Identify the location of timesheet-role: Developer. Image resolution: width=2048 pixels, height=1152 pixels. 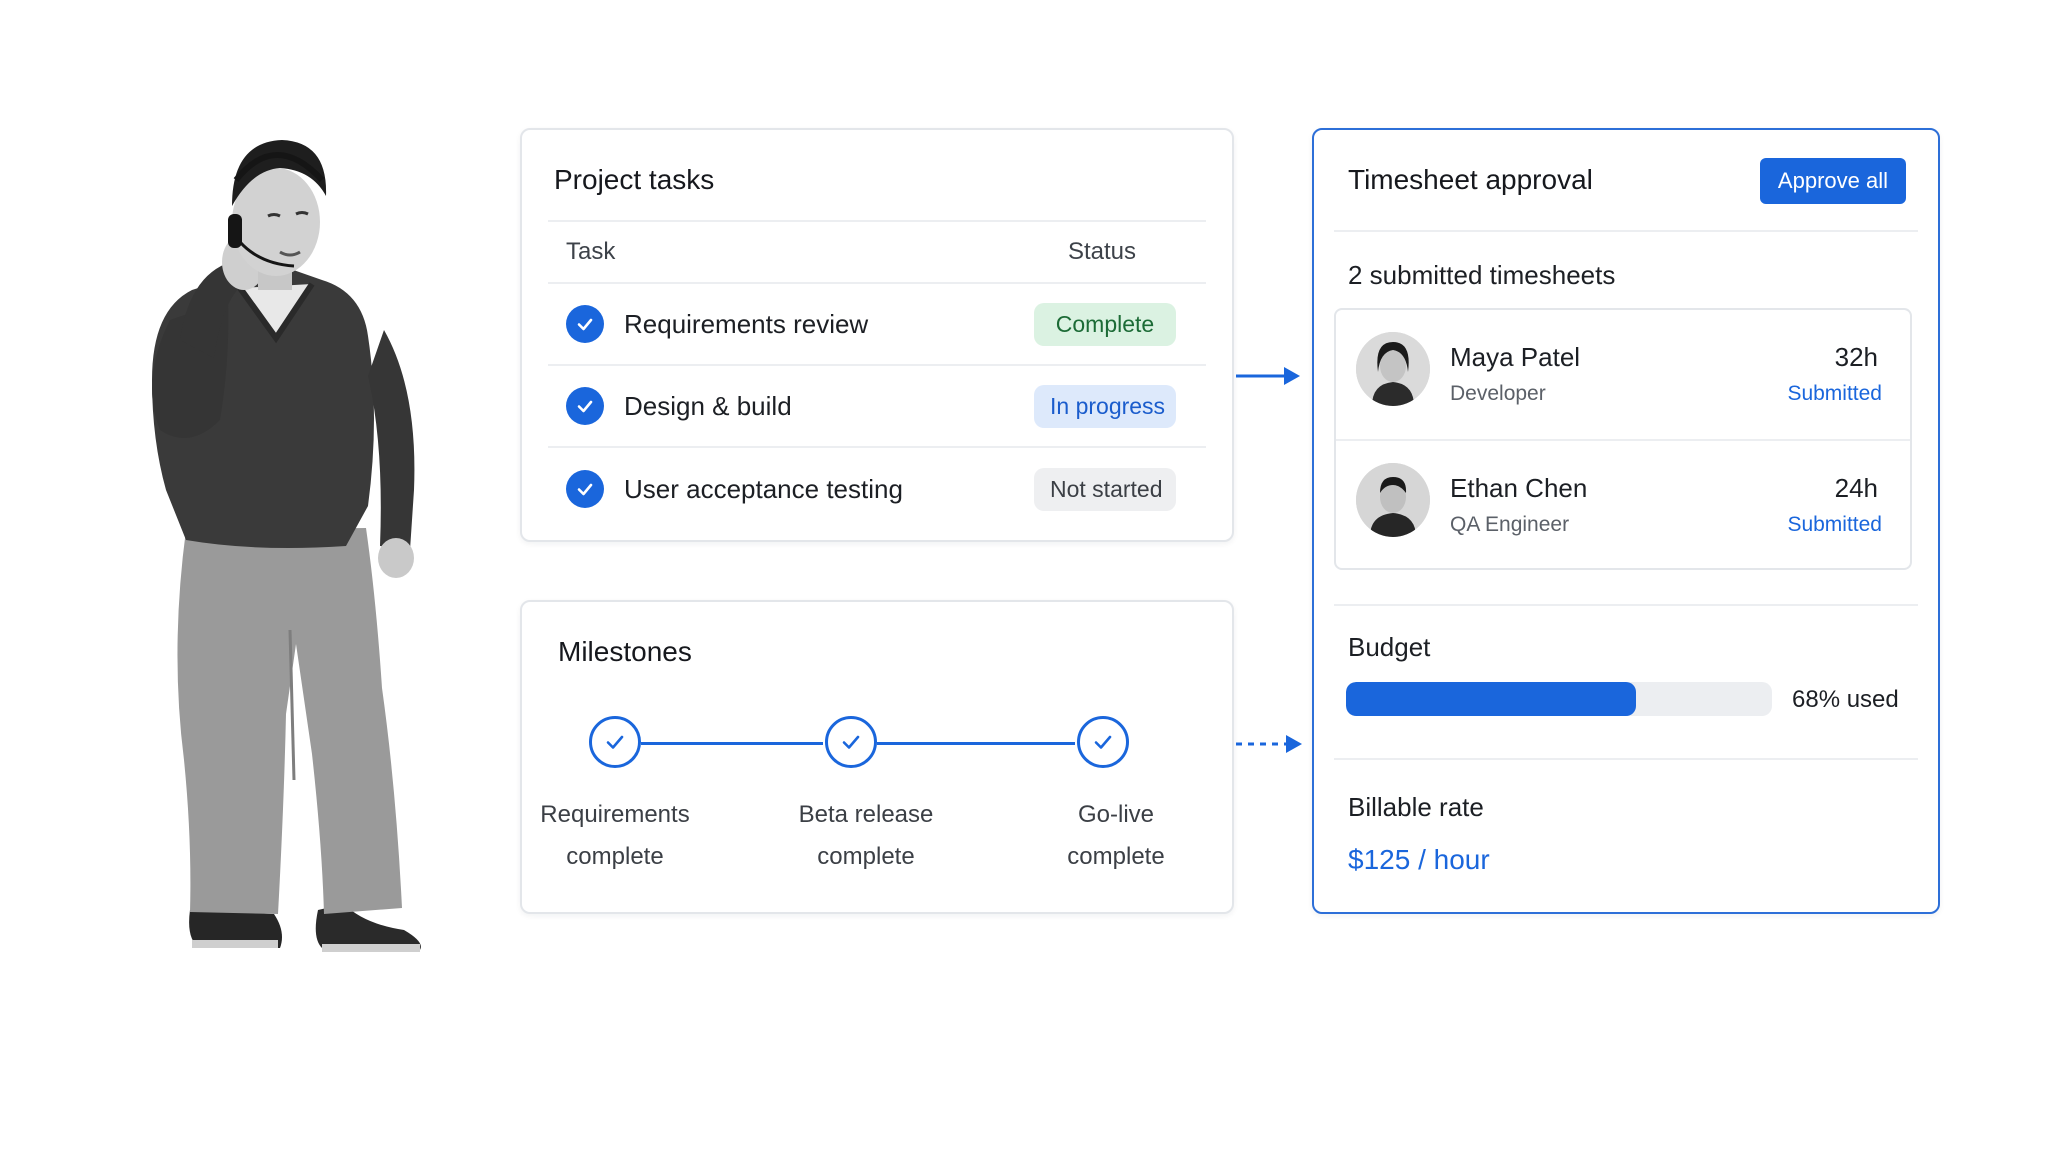
(1498, 393).